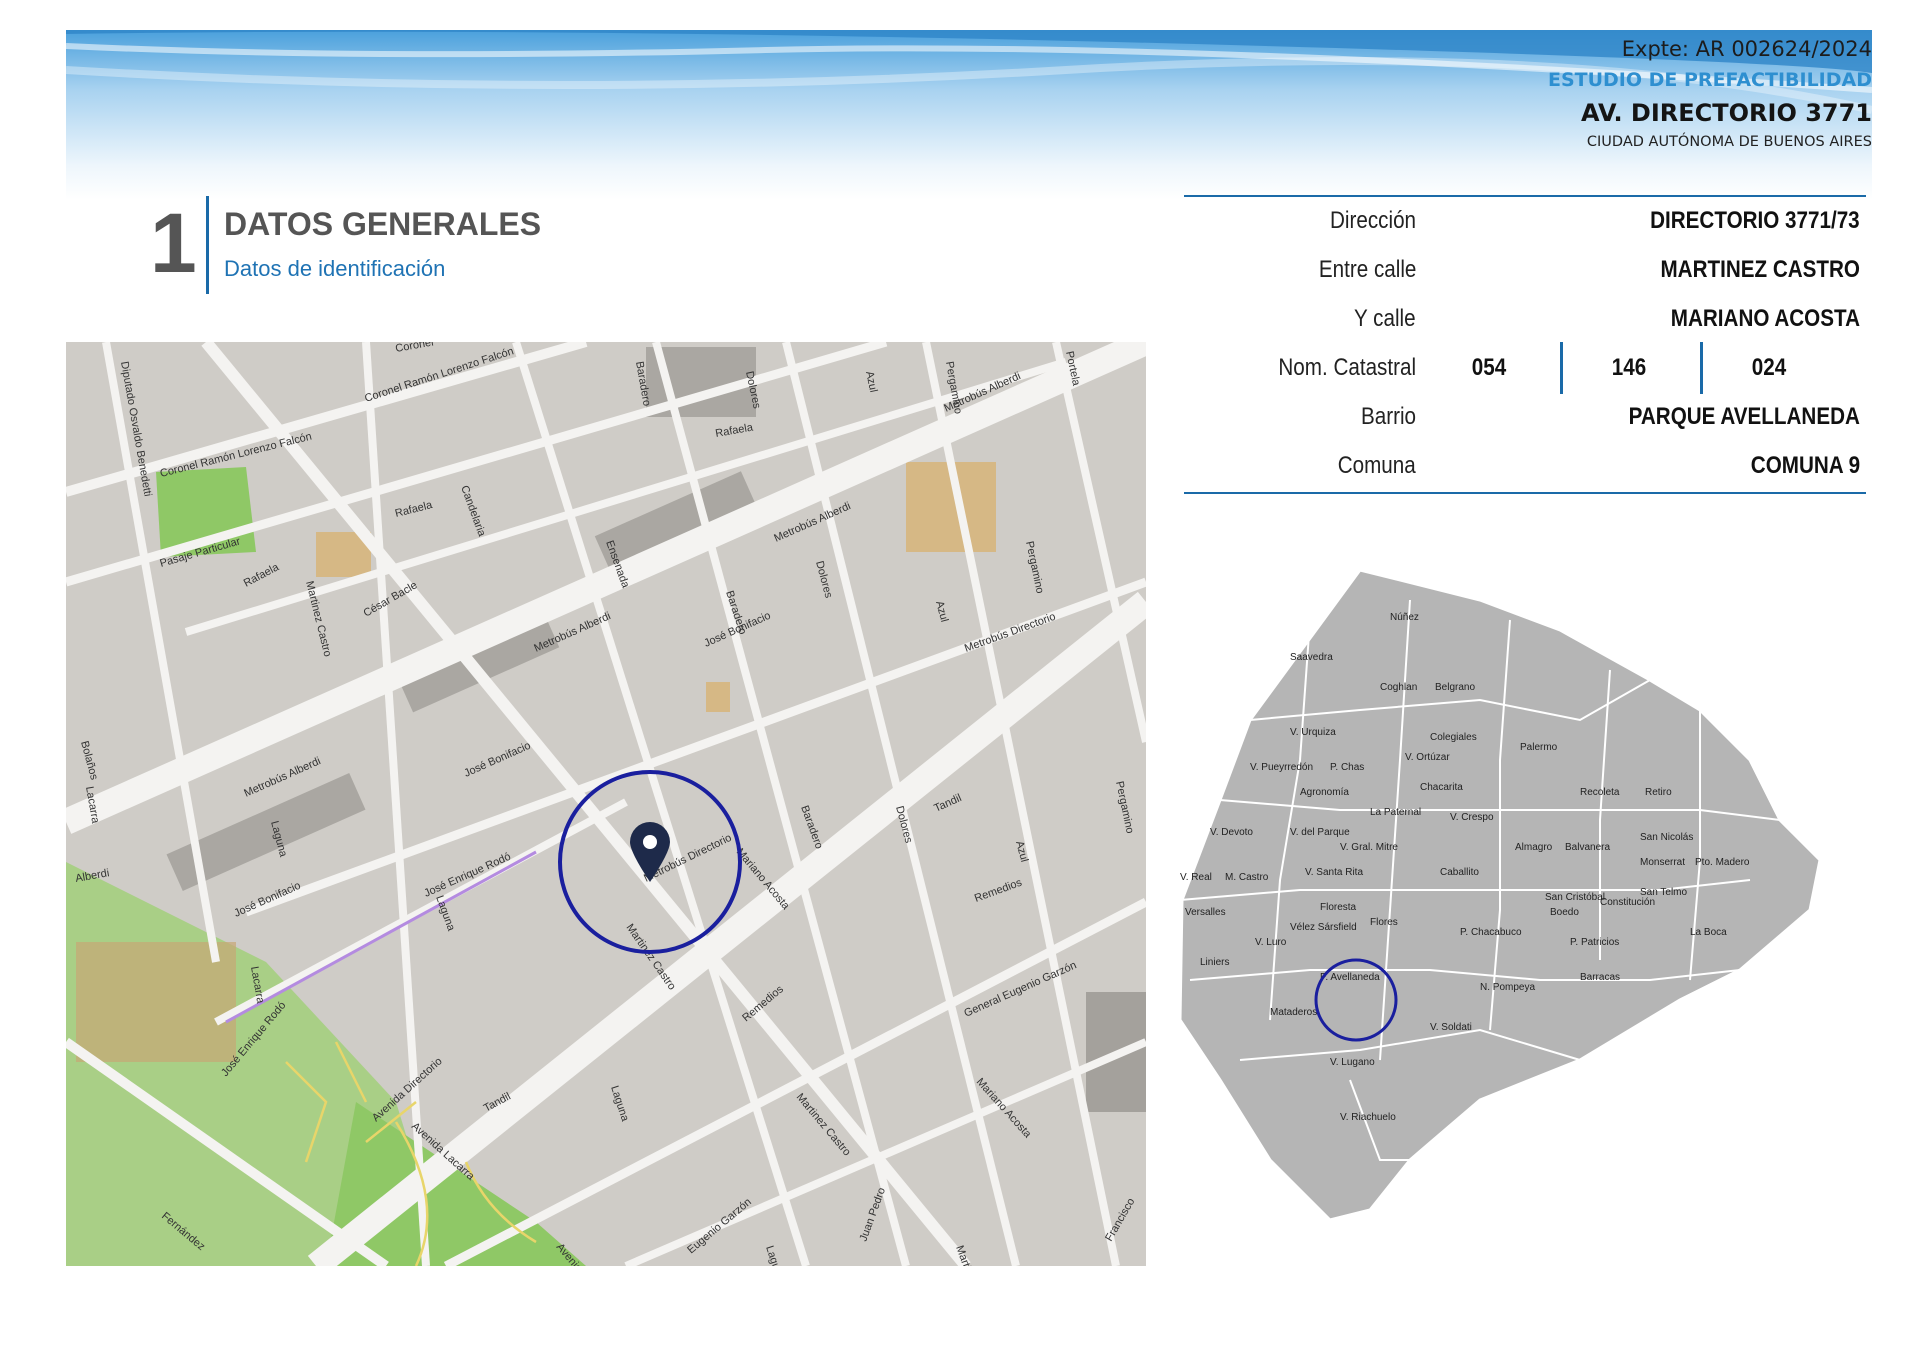 This screenshot has height=1357, width=1920. What do you see at coordinates (1662, 862) in the screenshot?
I see `barrio-label: Monserrat` at bounding box center [1662, 862].